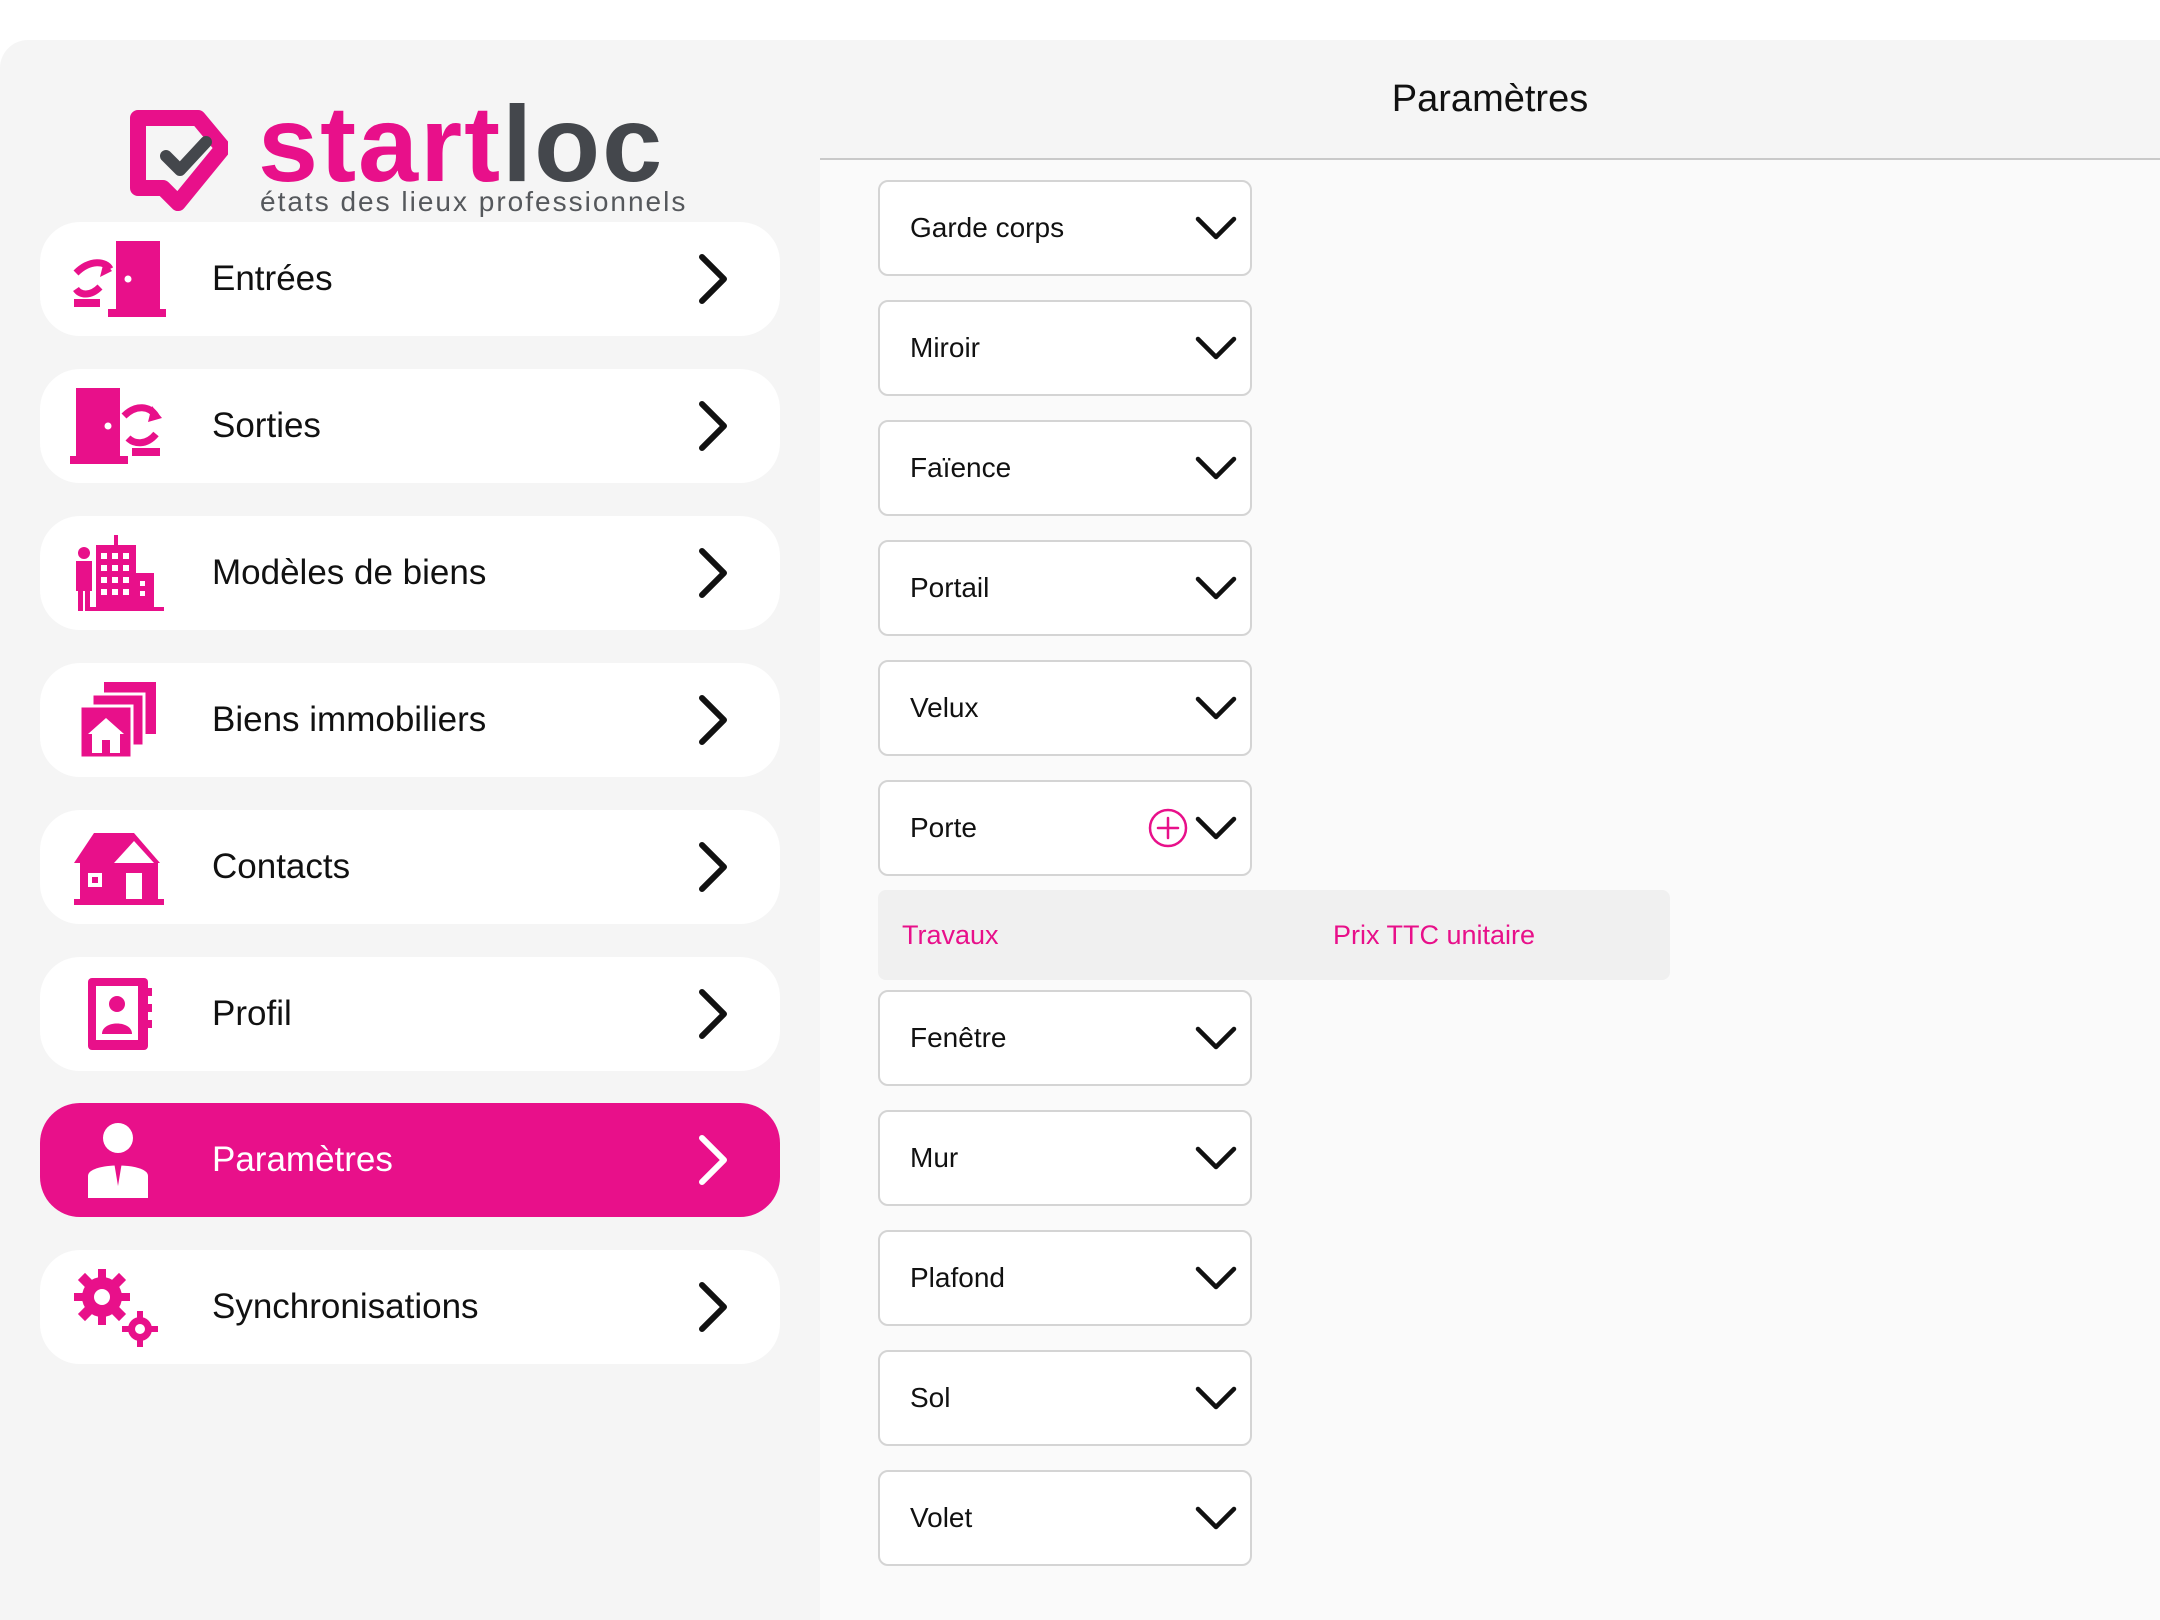 Image resolution: width=2160 pixels, height=1620 pixels. What do you see at coordinates (410, 867) in the screenshot?
I see `sidebar-item-contacts: Contacts` at bounding box center [410, 867].